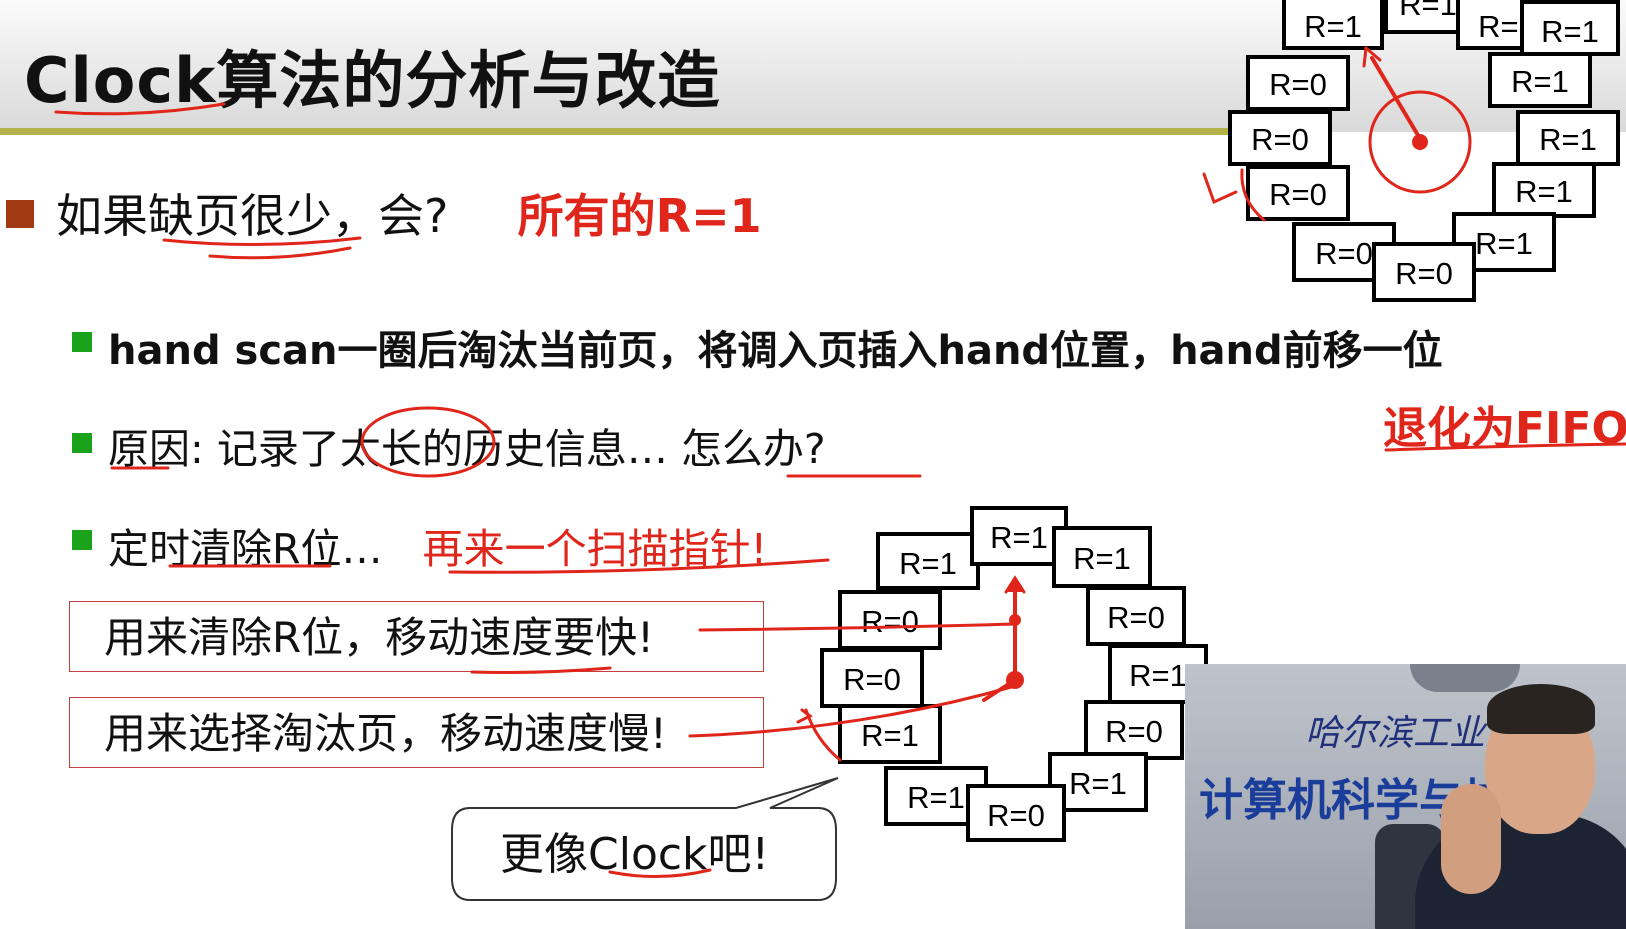 This screenshot has width=1626, height=929. Describe the element at coordinates (1471, 839) in the screenshot. I see `presenter-hand` at that location.